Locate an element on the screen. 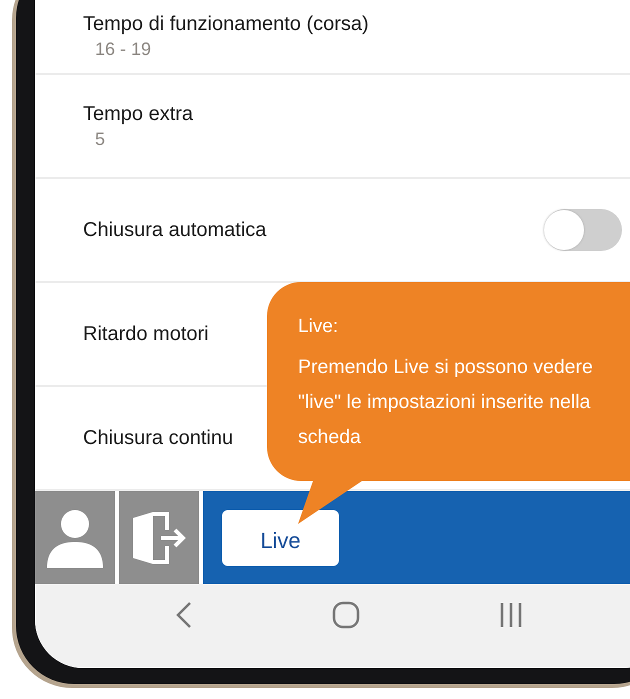 The height and width of the screenshot is (699, 630). logout-button is located at coordinates (159, 537).